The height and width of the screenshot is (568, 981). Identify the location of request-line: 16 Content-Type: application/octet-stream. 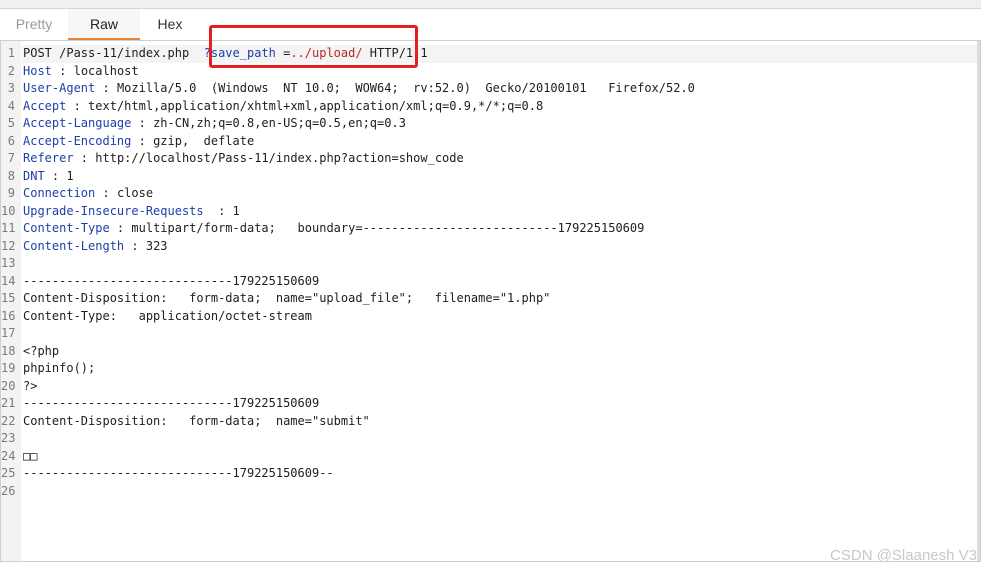
(156, 317).